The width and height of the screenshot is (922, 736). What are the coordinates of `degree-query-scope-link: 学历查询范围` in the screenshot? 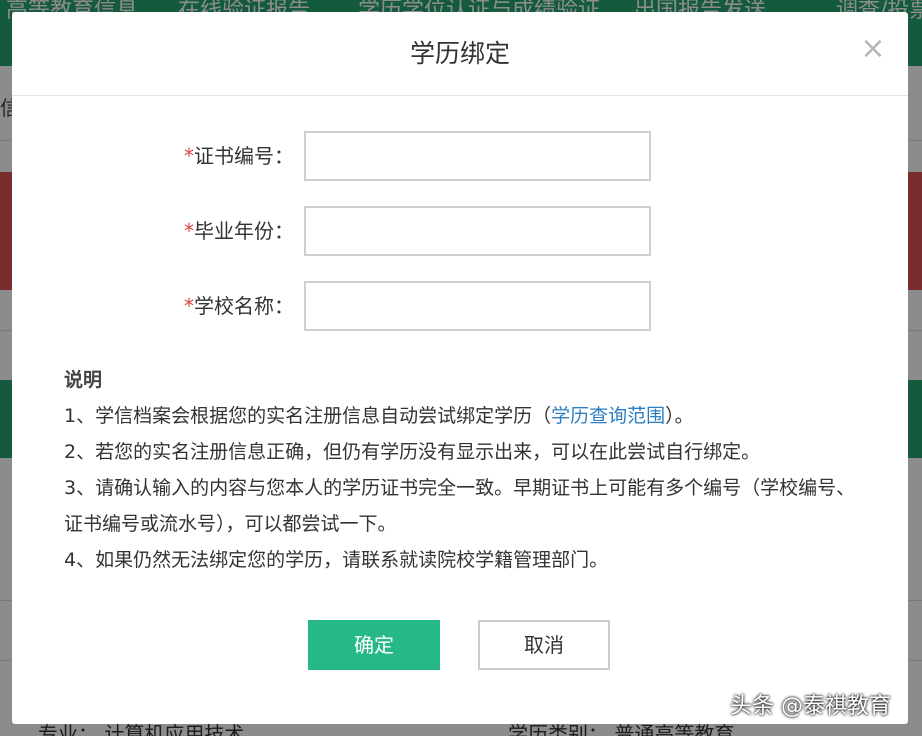 It's located at (608, 416).